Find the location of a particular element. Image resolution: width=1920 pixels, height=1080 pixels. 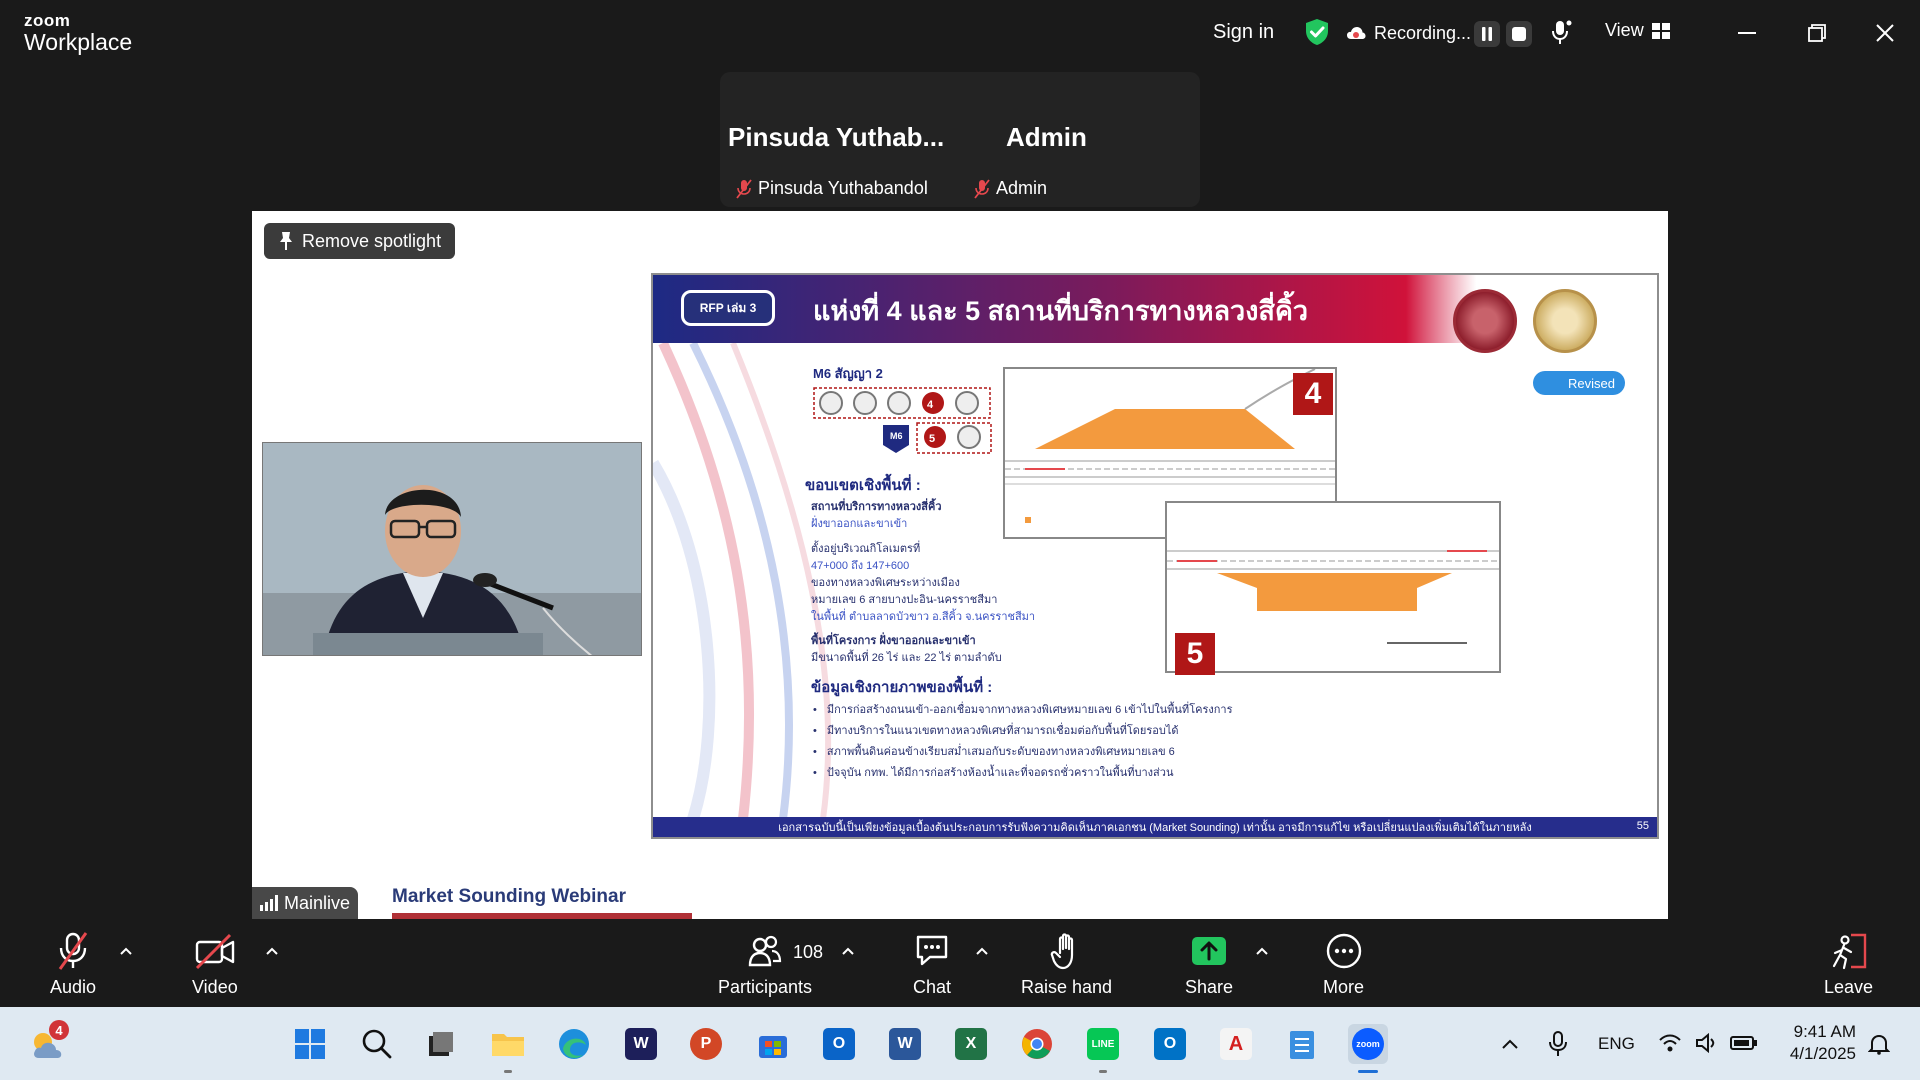

government-seal-icon is located at coordinates (1565, 321).